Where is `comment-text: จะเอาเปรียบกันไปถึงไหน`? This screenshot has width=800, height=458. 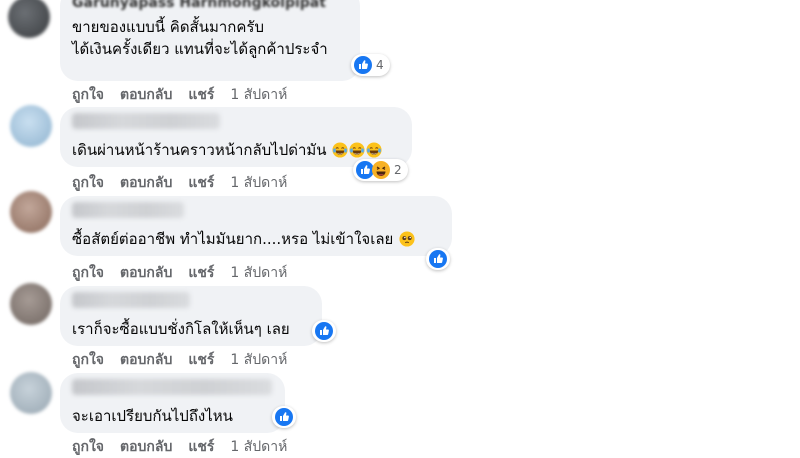 comment-text: จะเอาเปรียบกันไปถึงไหน is located at coordinates (172, 416).